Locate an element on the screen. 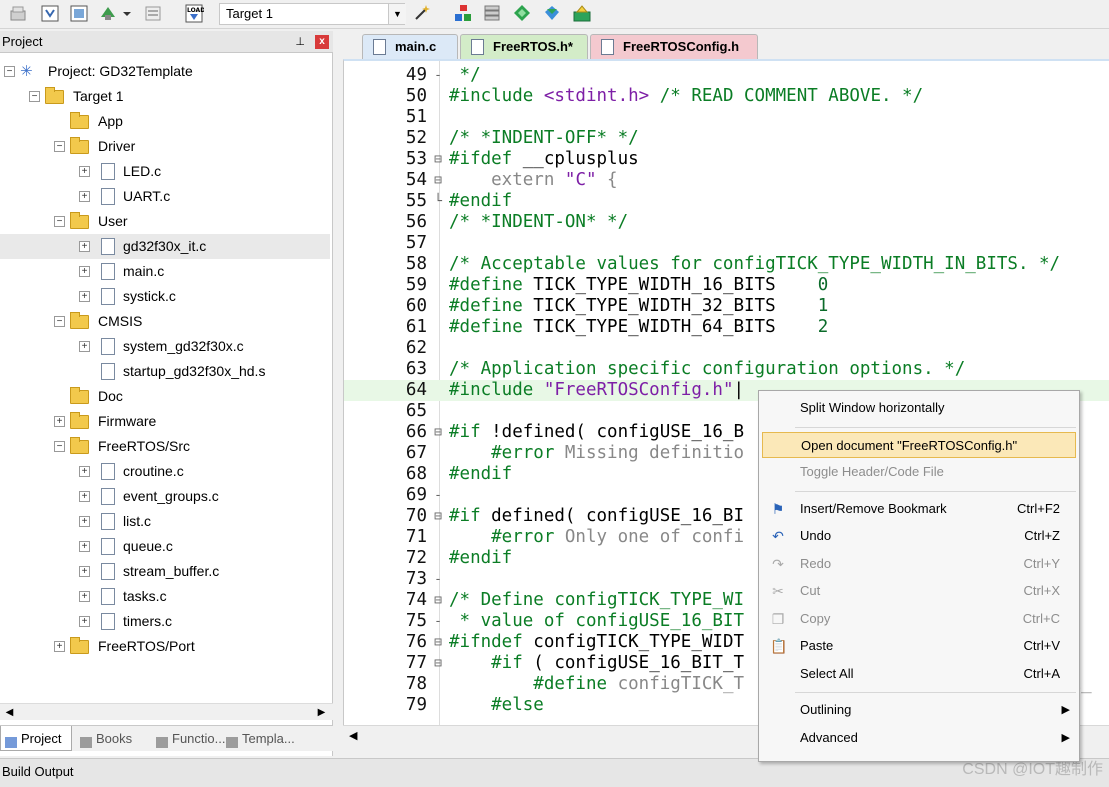 Image resolution: width=1109 pixels, height=787 pixels. load-icon: LOAD is located at coordinates (194, 13).